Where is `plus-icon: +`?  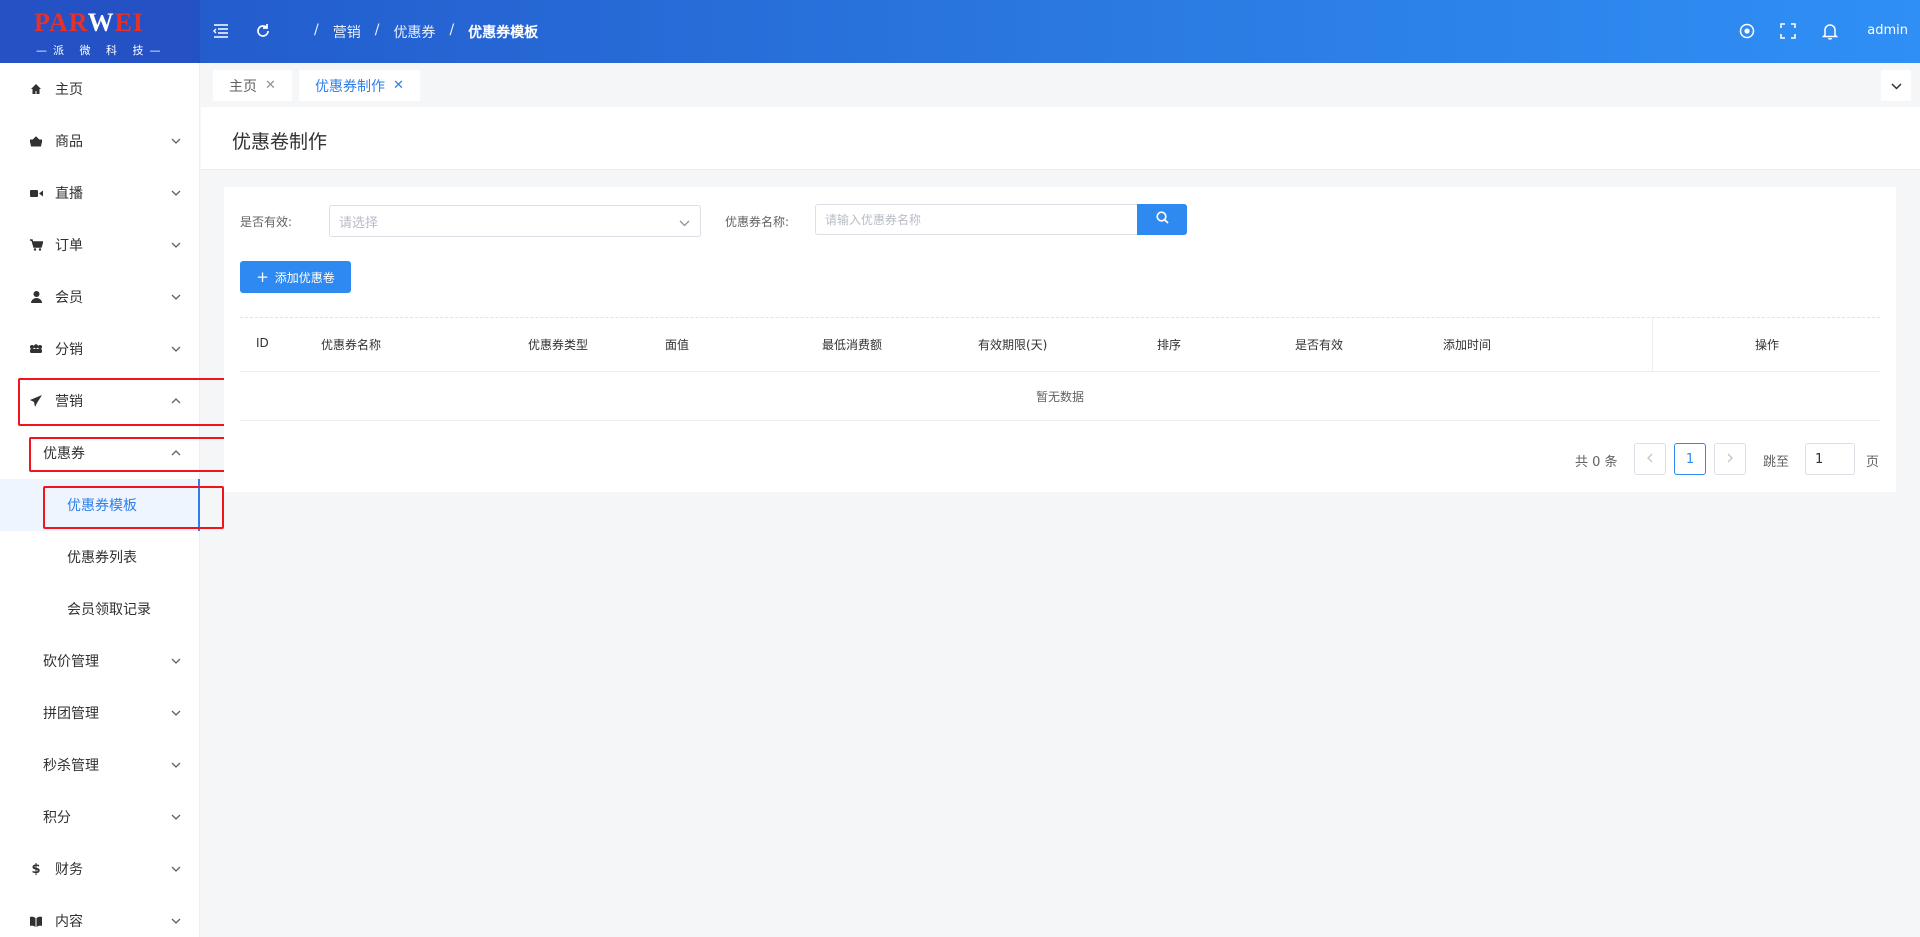 plus-icon: + is located at coordinates (262, 277).